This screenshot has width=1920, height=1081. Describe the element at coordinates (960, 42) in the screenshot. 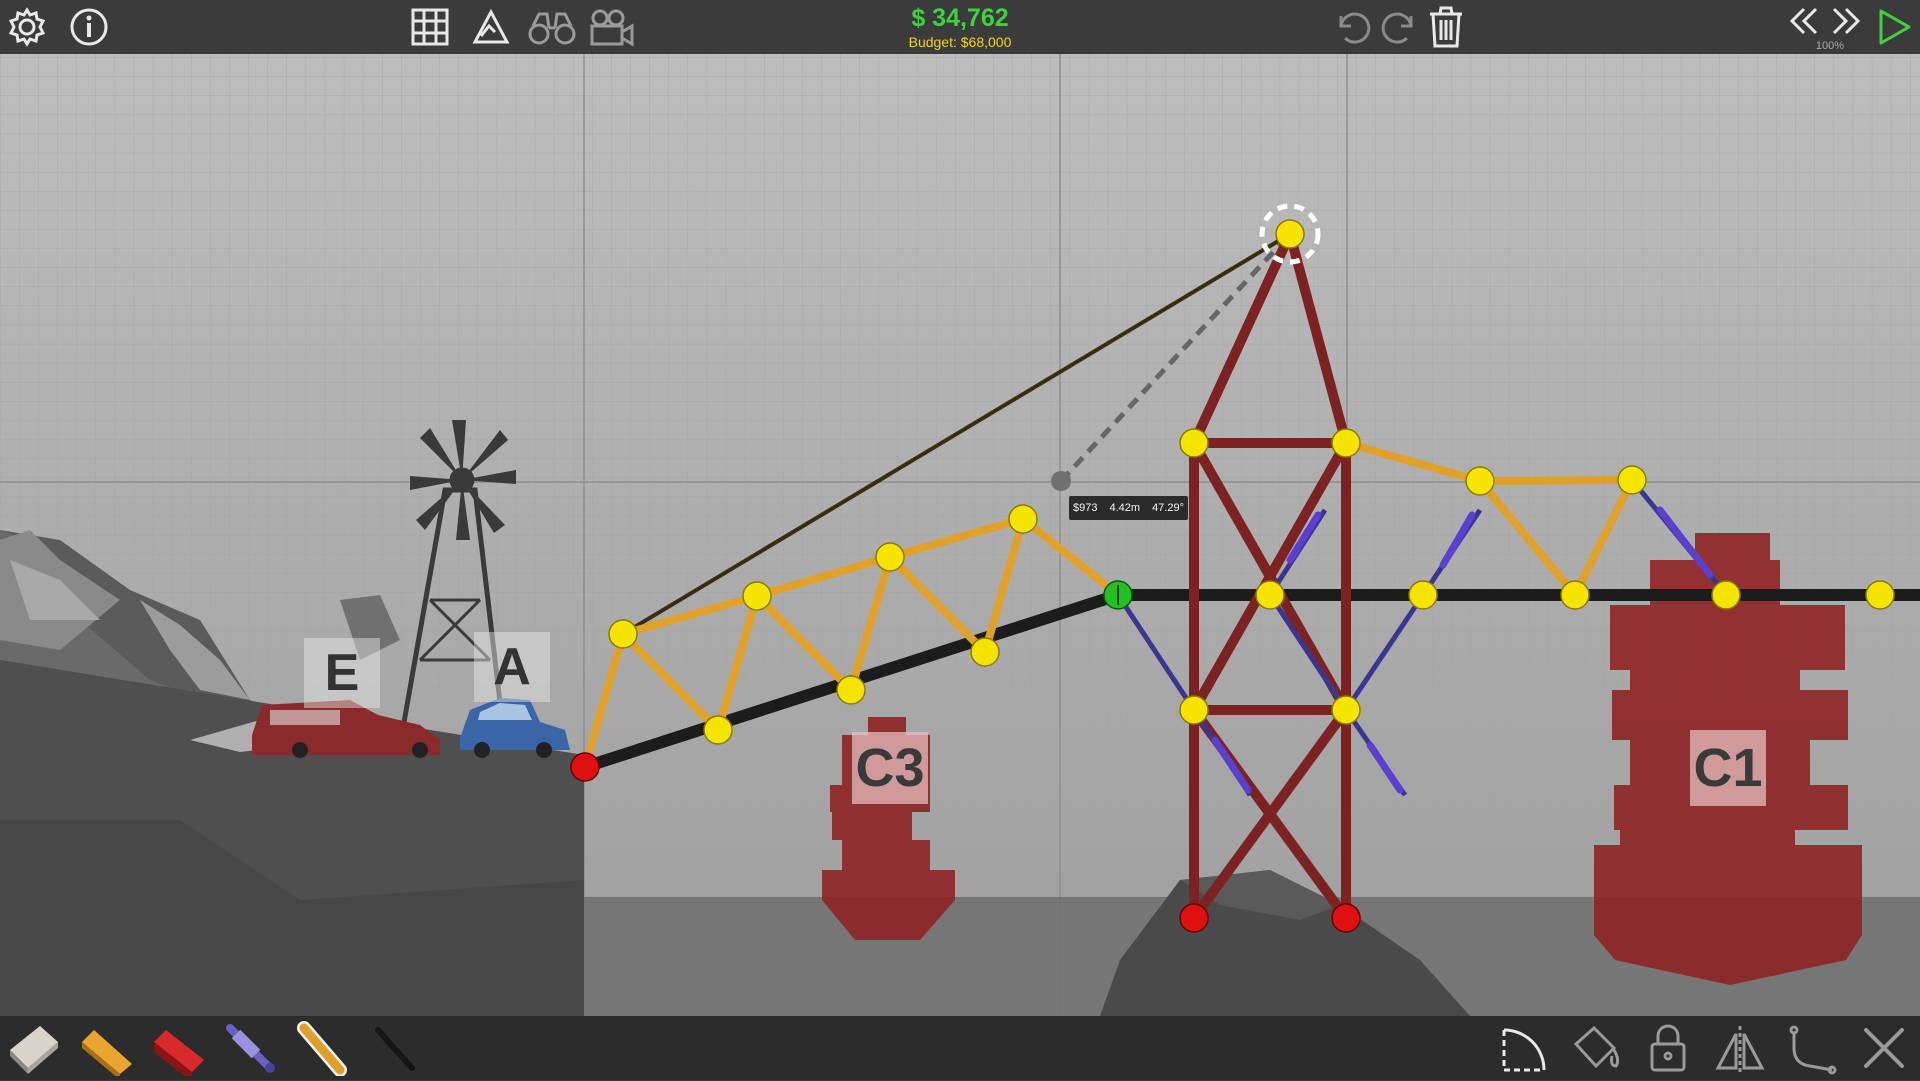

I see `budget-label: Budget: $68,000` at that location.